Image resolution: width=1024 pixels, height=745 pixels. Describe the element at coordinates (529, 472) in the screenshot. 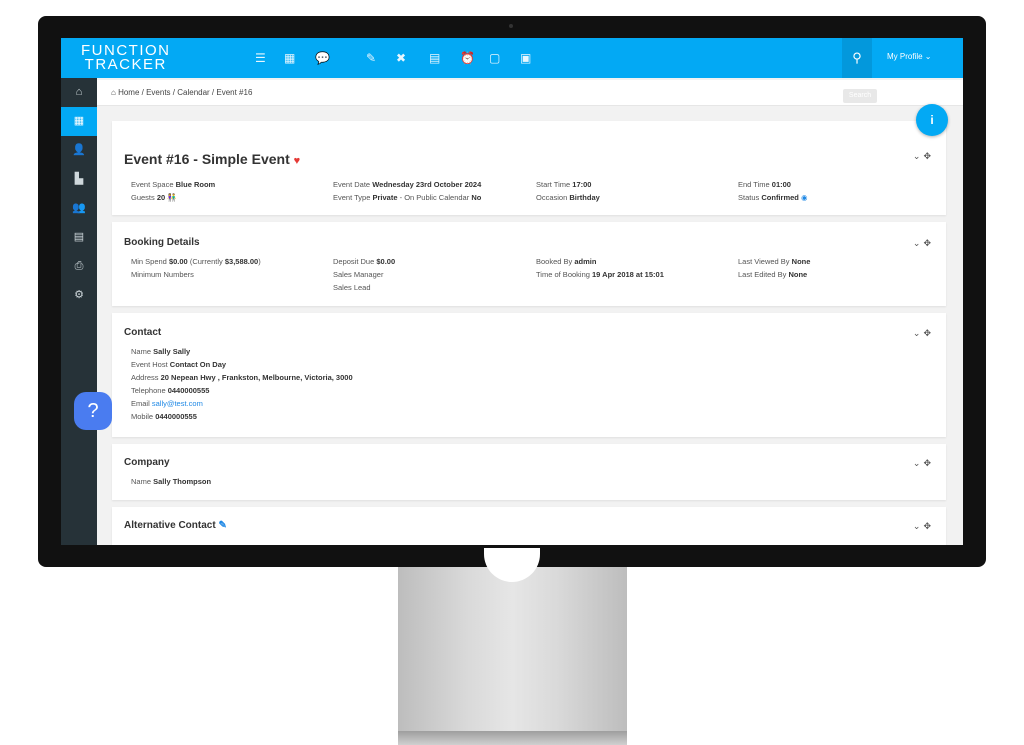

I see `company-card: Company ⌄✥ Name Sally Thompson` at that location.